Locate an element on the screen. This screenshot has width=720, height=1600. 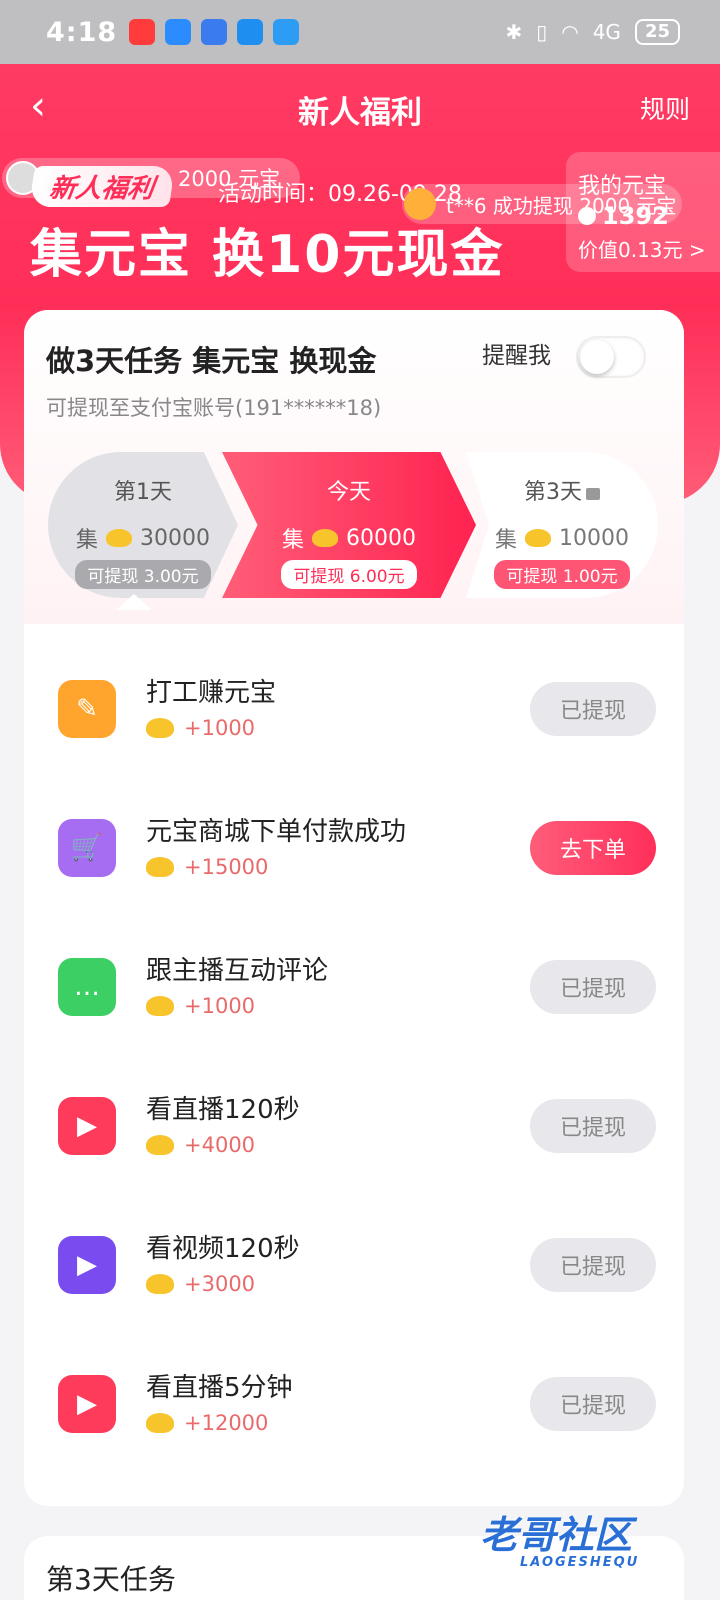
task-reward: +3000 is located at coordinates (220, 1284).